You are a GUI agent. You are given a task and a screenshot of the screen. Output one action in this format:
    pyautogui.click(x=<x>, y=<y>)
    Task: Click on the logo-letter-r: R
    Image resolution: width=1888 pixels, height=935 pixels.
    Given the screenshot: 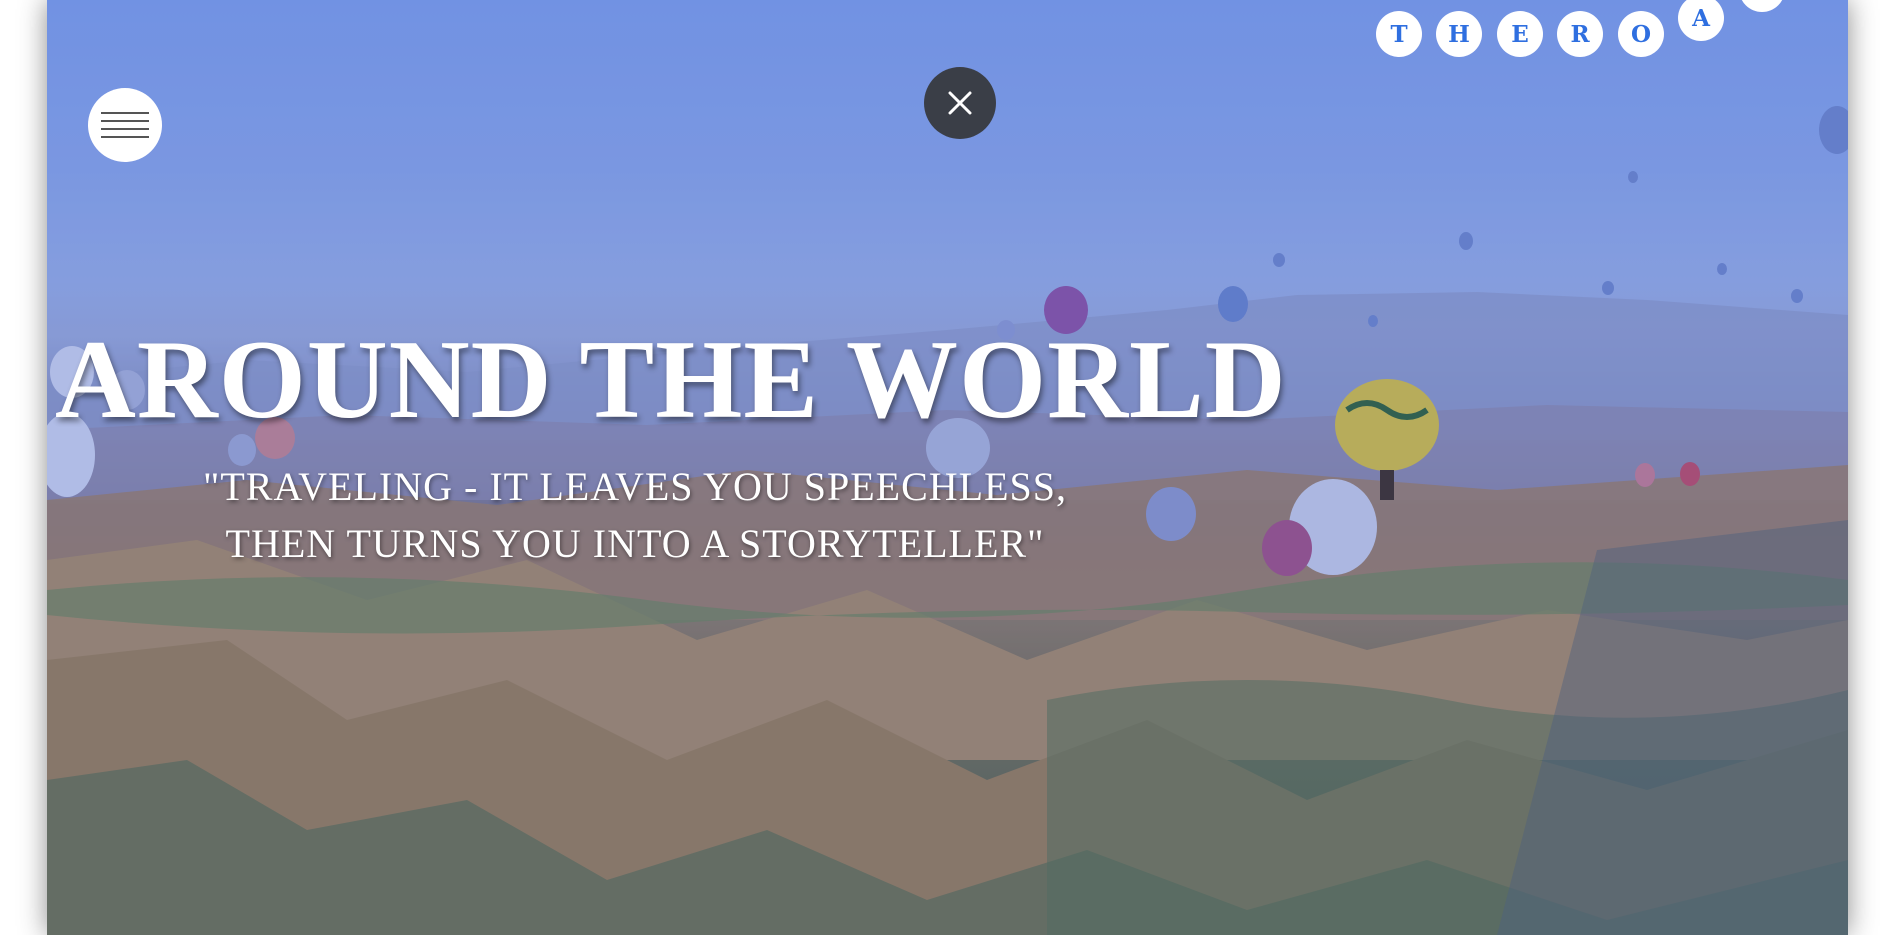 What is the action you would take?
    pyautogui.click(x=1580, y=34)
    